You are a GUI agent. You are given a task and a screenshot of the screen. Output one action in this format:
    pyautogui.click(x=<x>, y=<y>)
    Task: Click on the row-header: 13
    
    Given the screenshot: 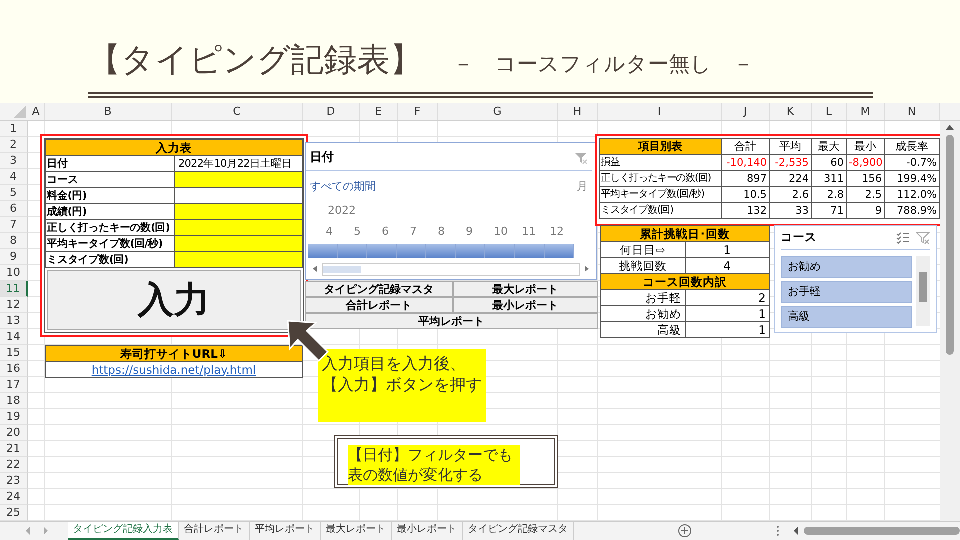 What is the action you would take?
    pyautogui.click(x=14, y=321)
    